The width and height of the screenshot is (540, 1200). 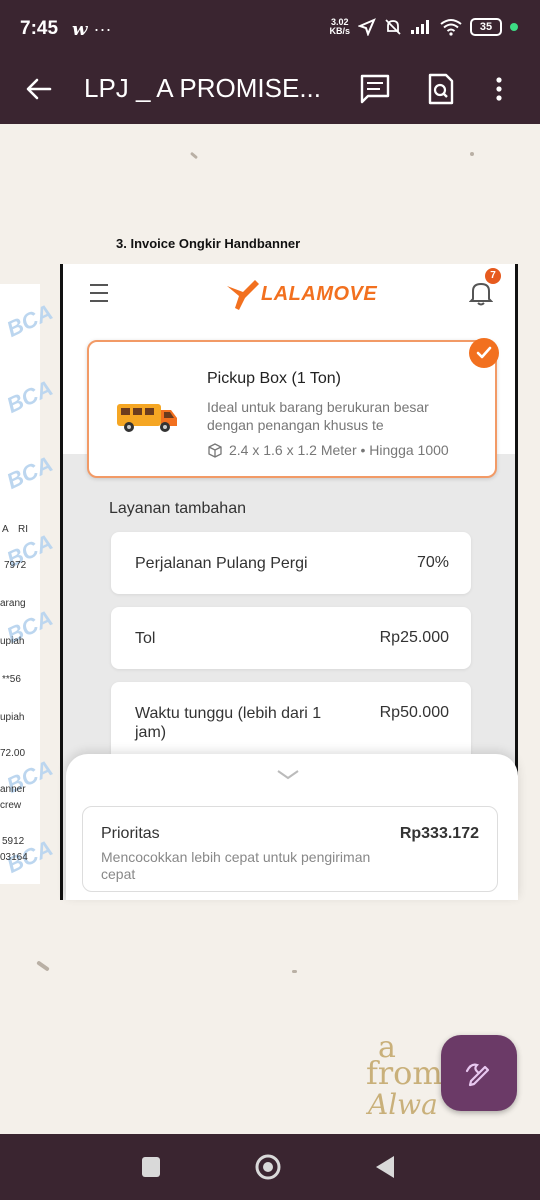 I want to click on edit-pen-icon, so click(x=477, y=1075).